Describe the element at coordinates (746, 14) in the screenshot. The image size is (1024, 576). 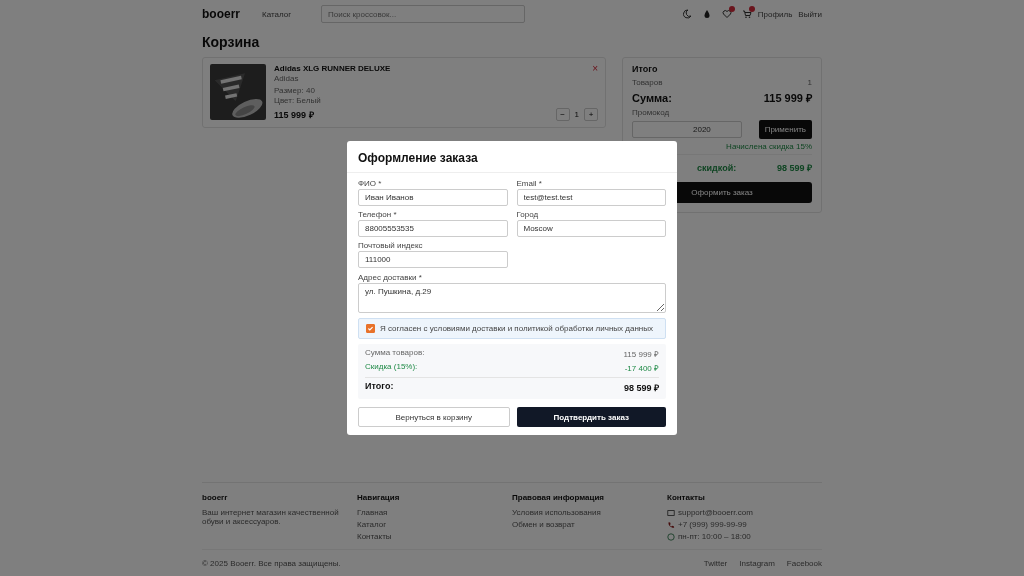
I see `cart-icon` at that location.